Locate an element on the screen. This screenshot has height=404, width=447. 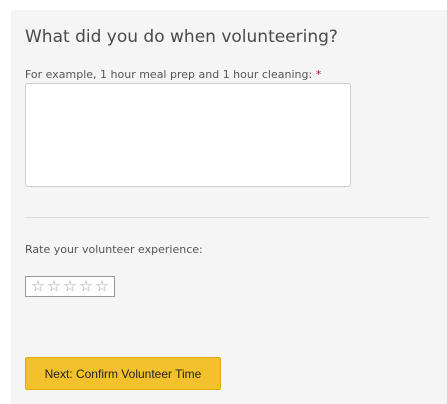
next-confirm-volunteer-time-button: Next: Confirm Volunteer Time is located at coordinates (123, 373).